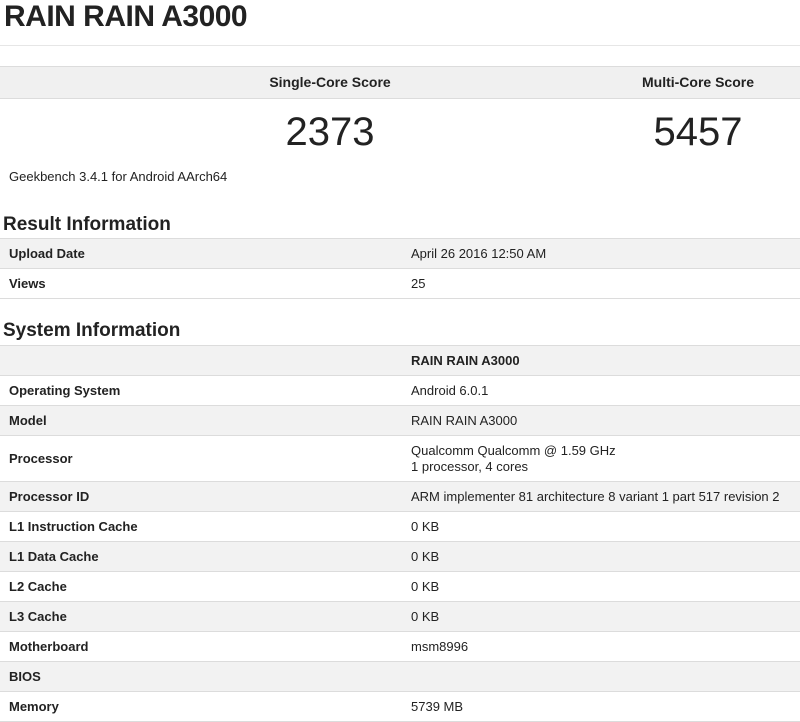 This screenshot has width=800, height=722. What do you see at coordinates (601, 586) in the screenshot?
I see `l2-cache-value: 0 KB` at bounding box center [601, 586].